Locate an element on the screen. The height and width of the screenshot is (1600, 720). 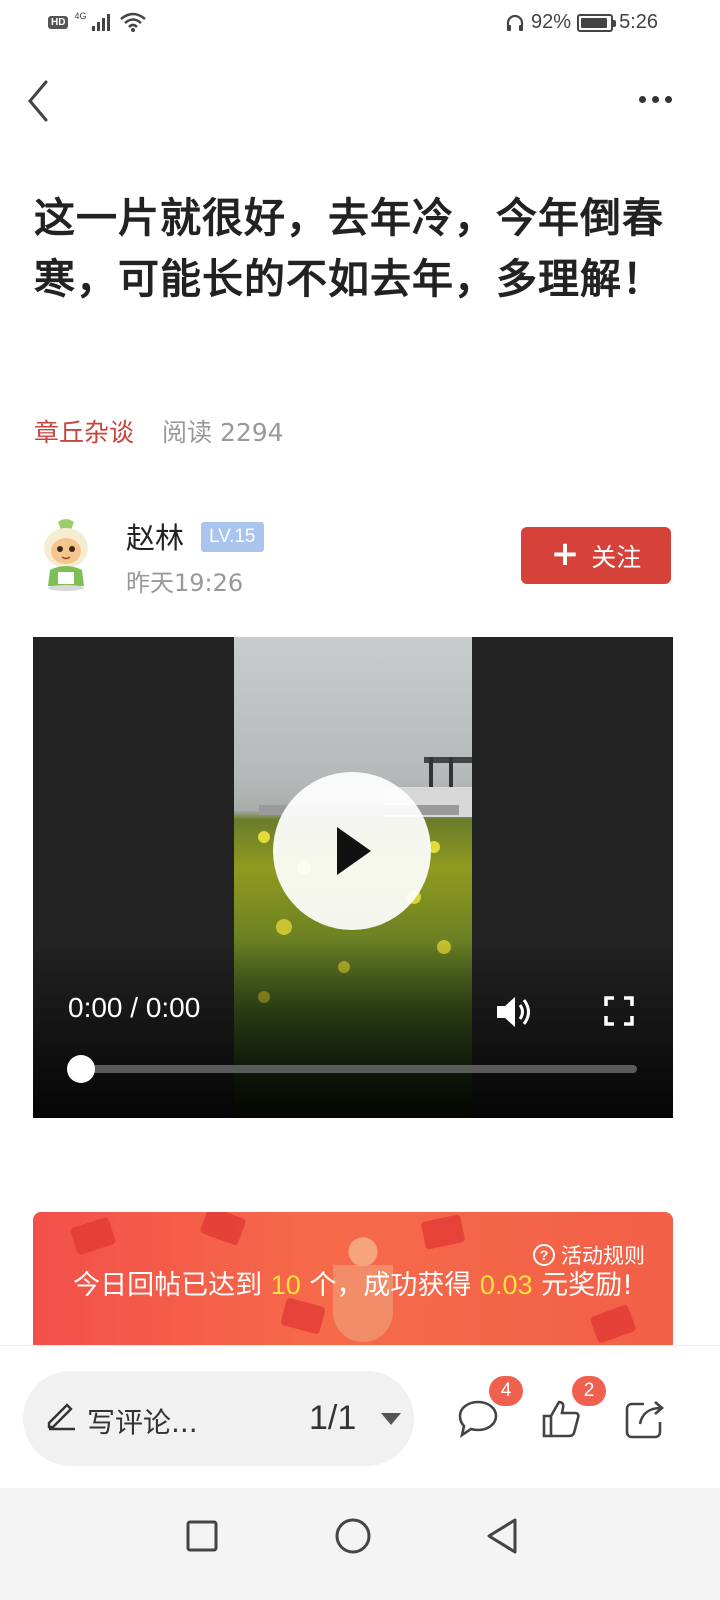
reward-amount: 0.03 is located at coordinates (506, 1285).